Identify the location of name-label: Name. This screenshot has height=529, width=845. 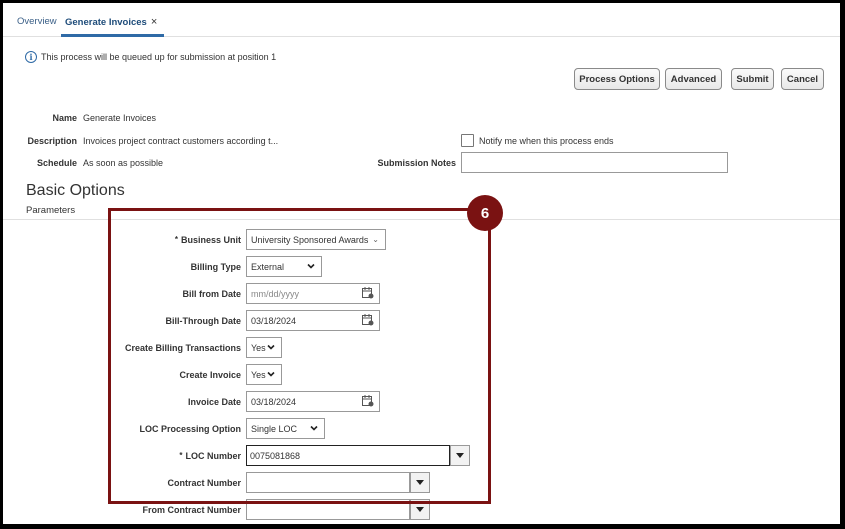
(64, 118).